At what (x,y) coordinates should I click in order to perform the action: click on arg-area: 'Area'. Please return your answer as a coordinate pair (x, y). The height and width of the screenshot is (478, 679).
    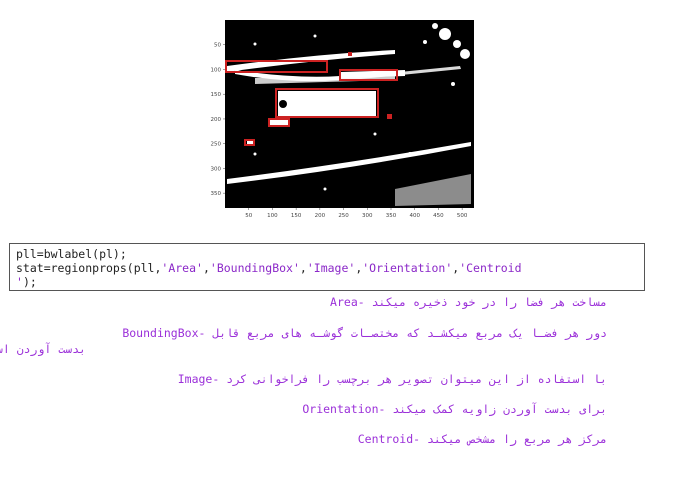
    Looking at the image, I should click on (182, 268).